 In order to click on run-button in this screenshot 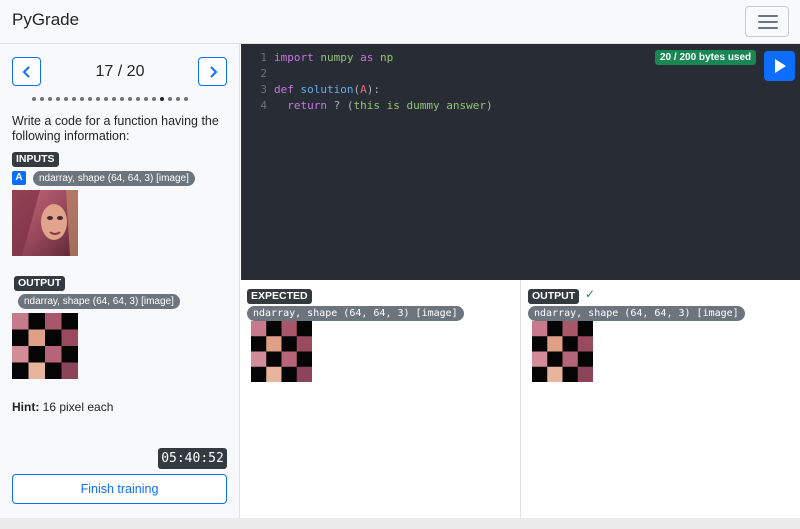, I will do `click(779, 66)`.